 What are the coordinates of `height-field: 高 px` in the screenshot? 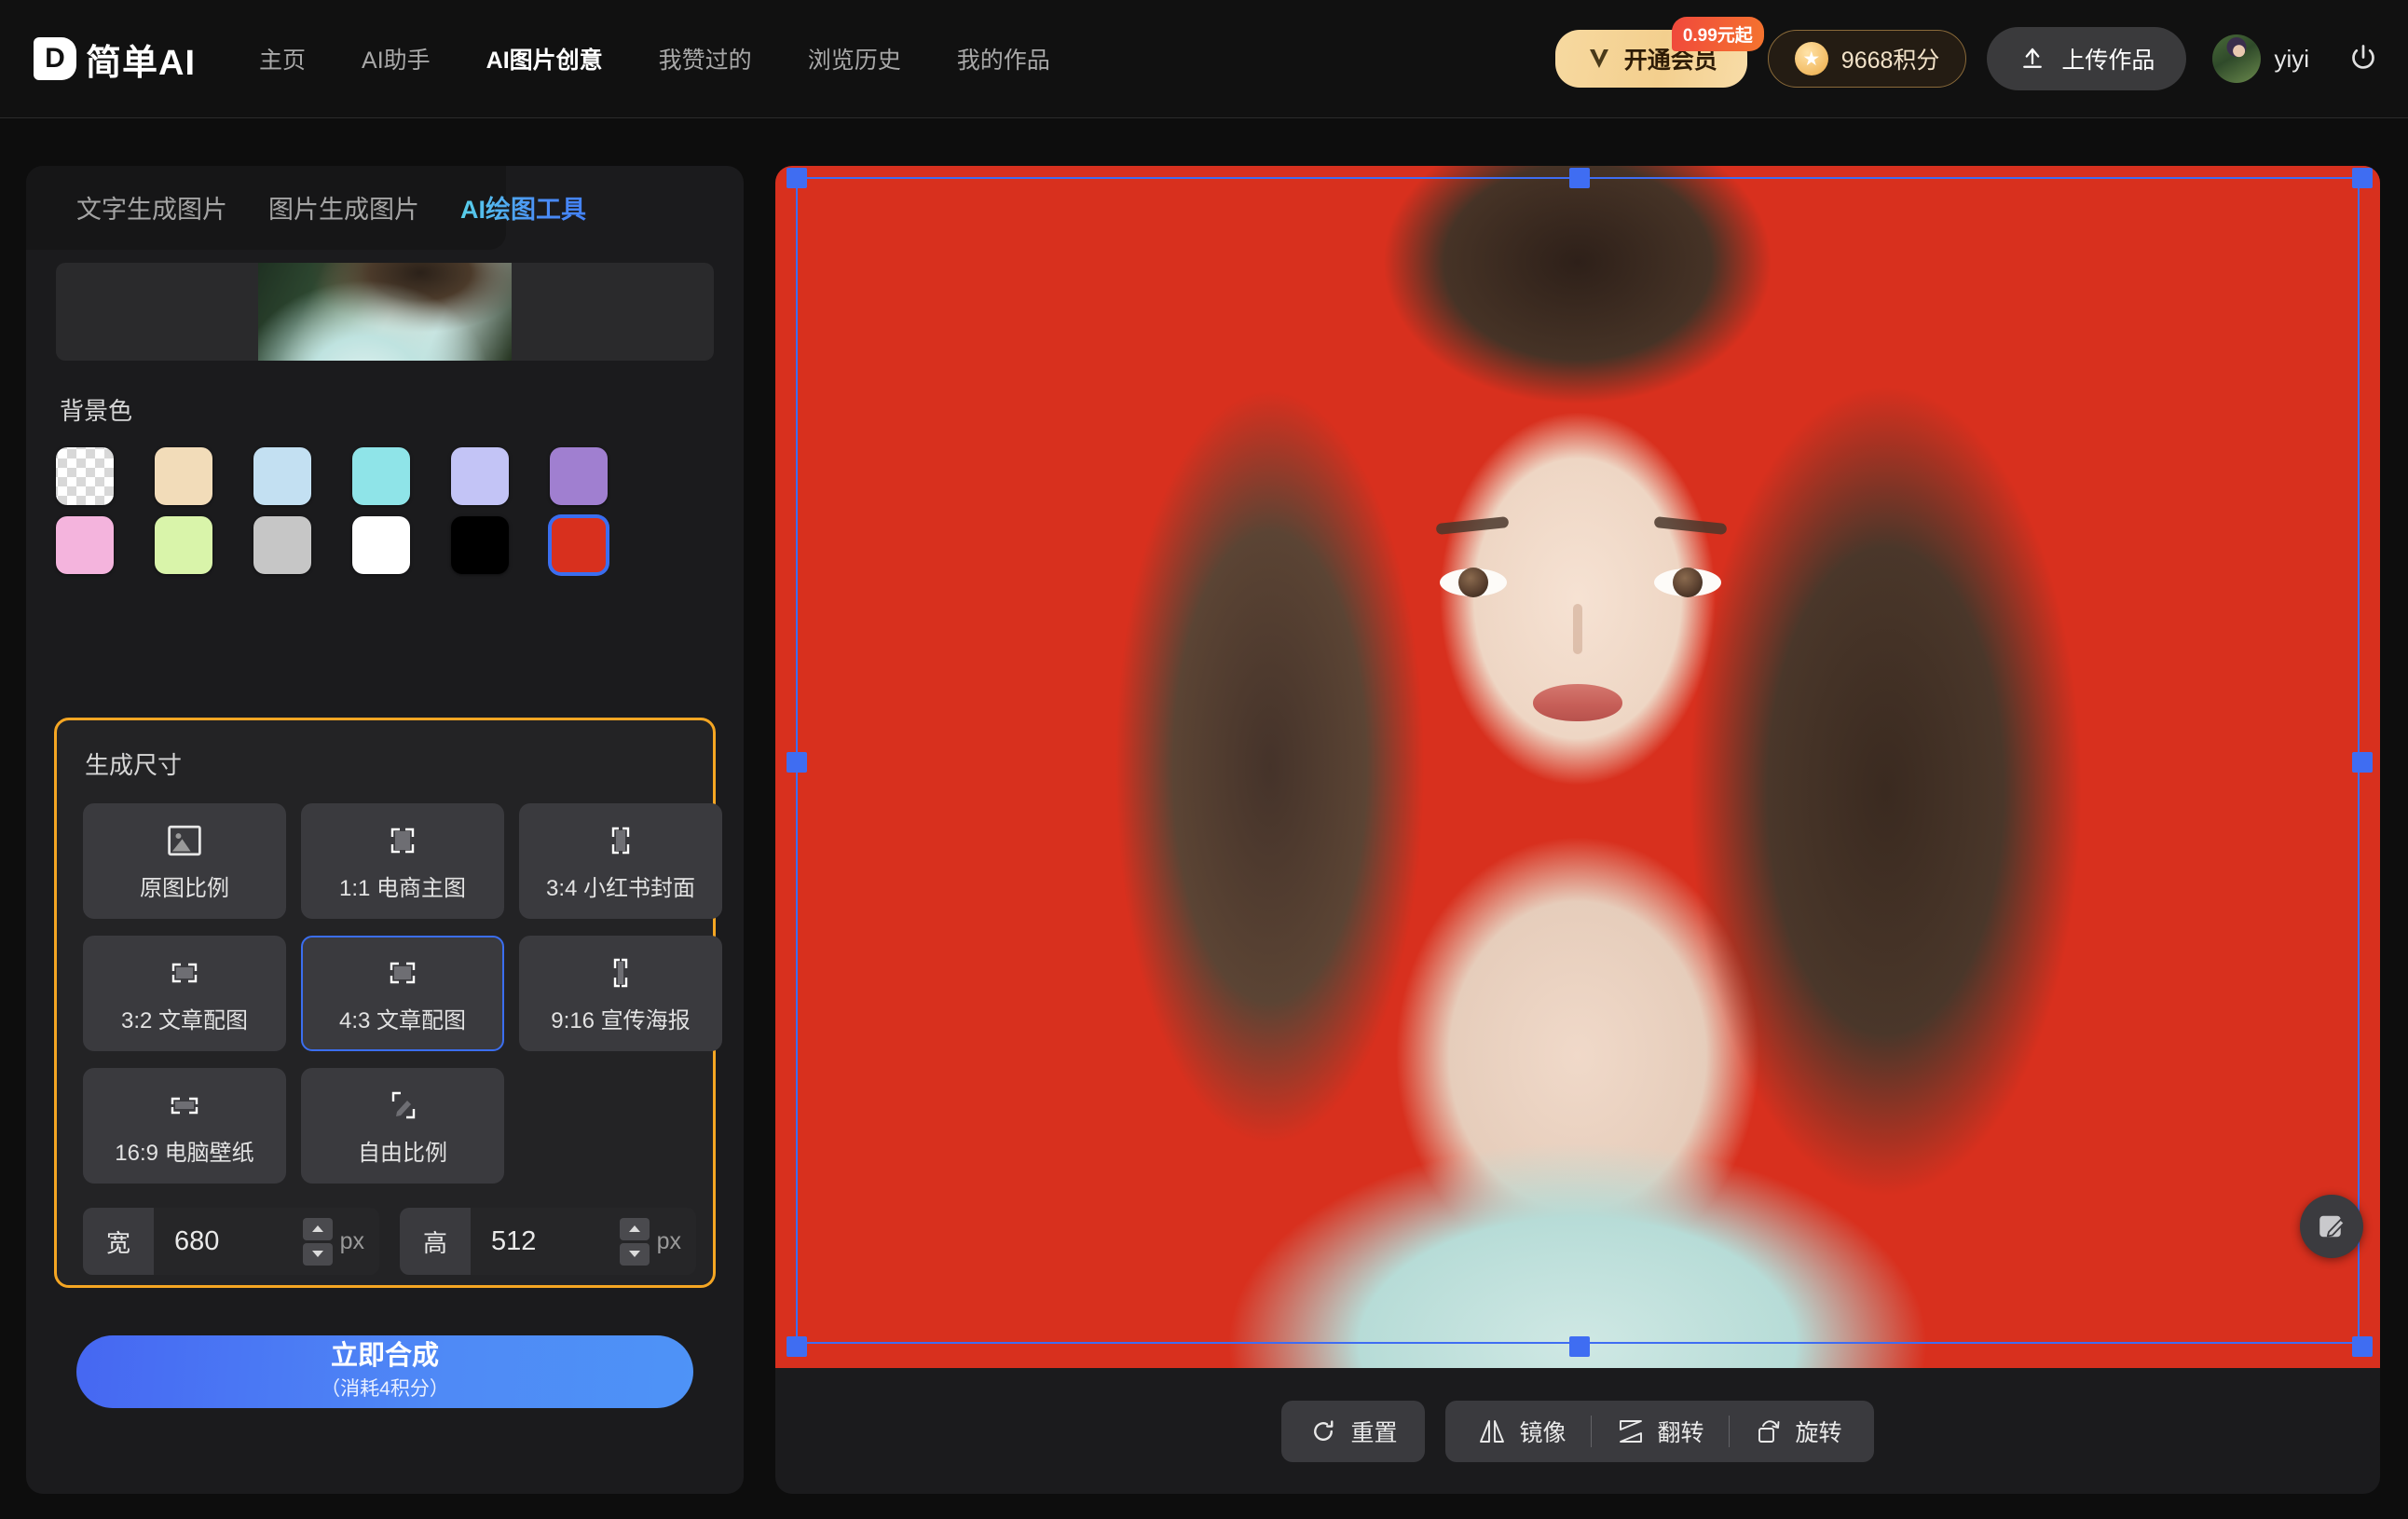 It's located at (548, 1241).